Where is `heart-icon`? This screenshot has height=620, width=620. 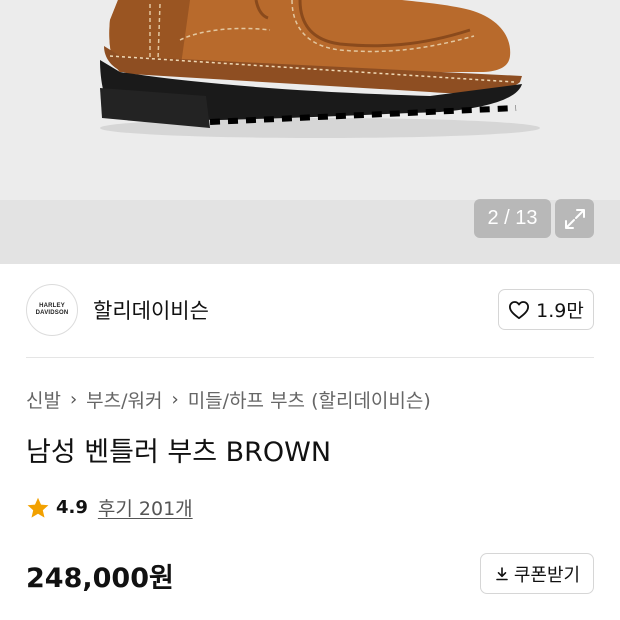
heart-icon is located at coordinates (519, 309).